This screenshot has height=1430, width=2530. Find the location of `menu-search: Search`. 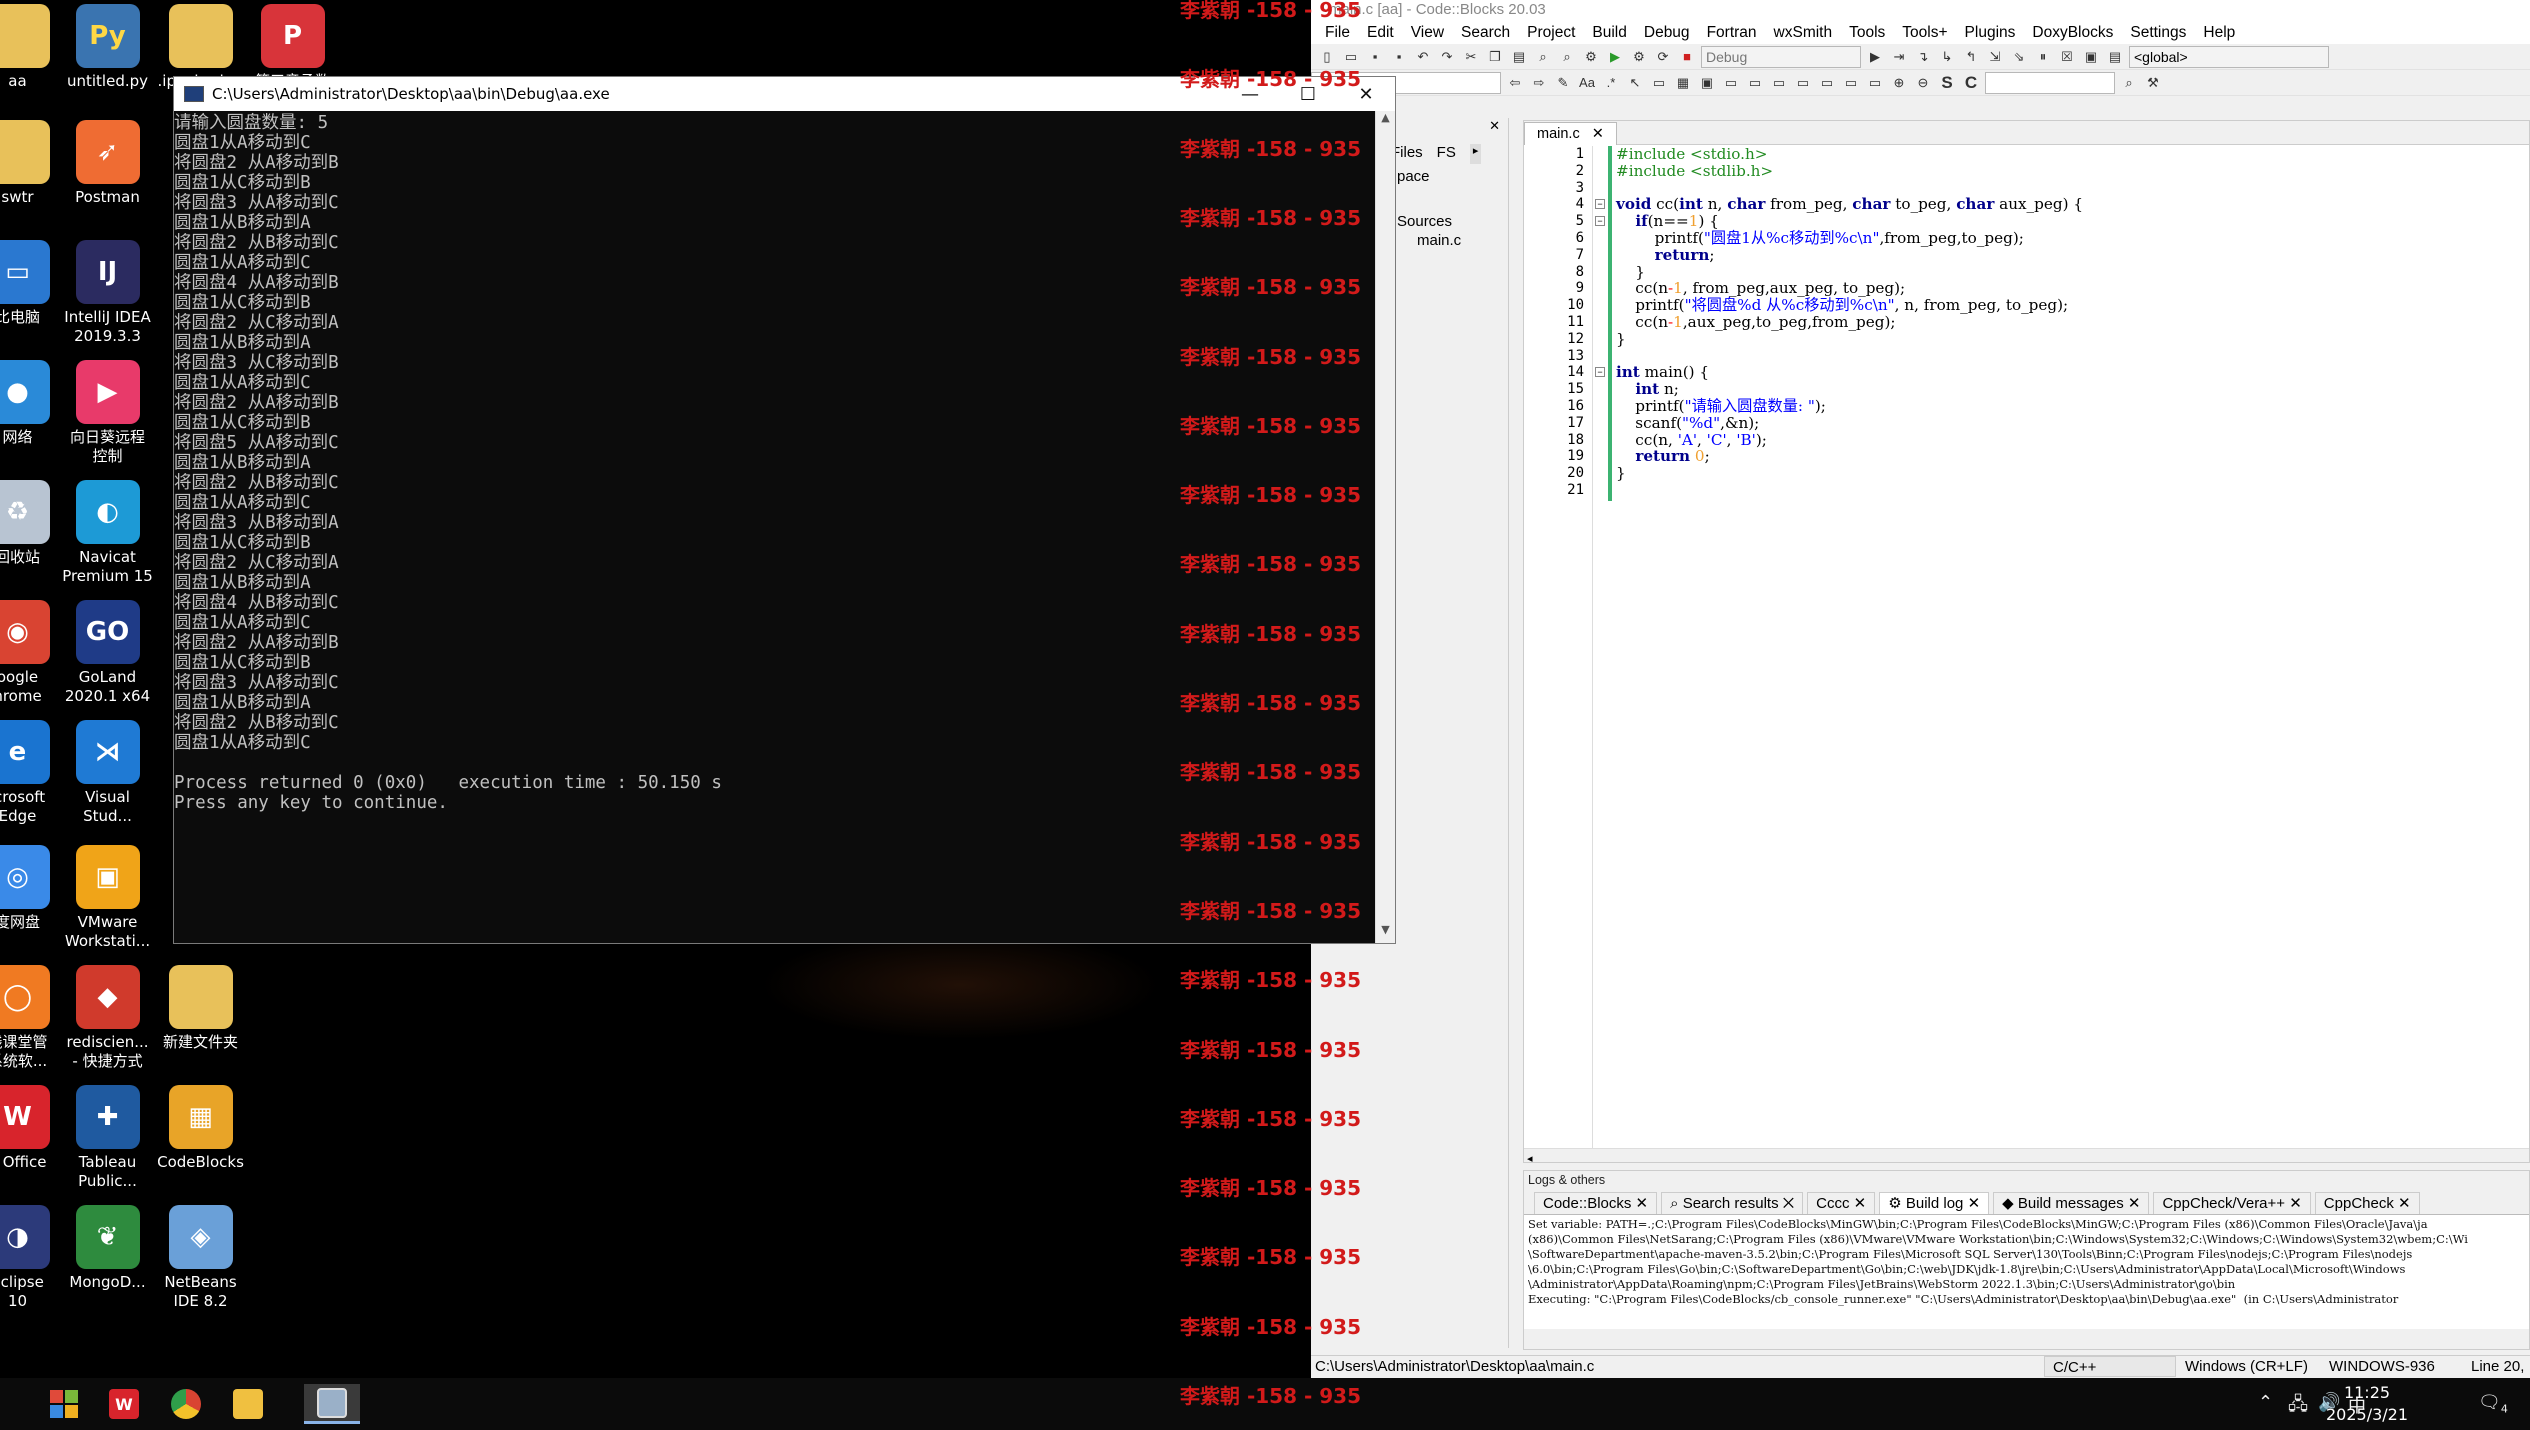

menu-search: Search is located at coordinates (1486, 33).